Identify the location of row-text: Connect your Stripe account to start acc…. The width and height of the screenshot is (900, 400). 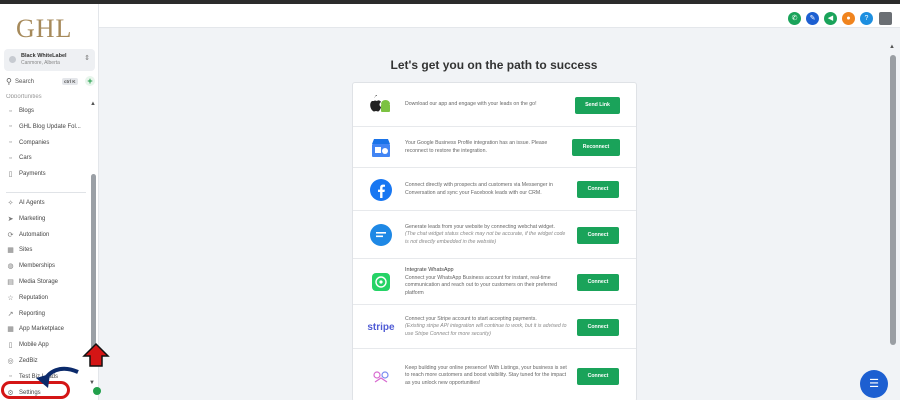
(471, 318).